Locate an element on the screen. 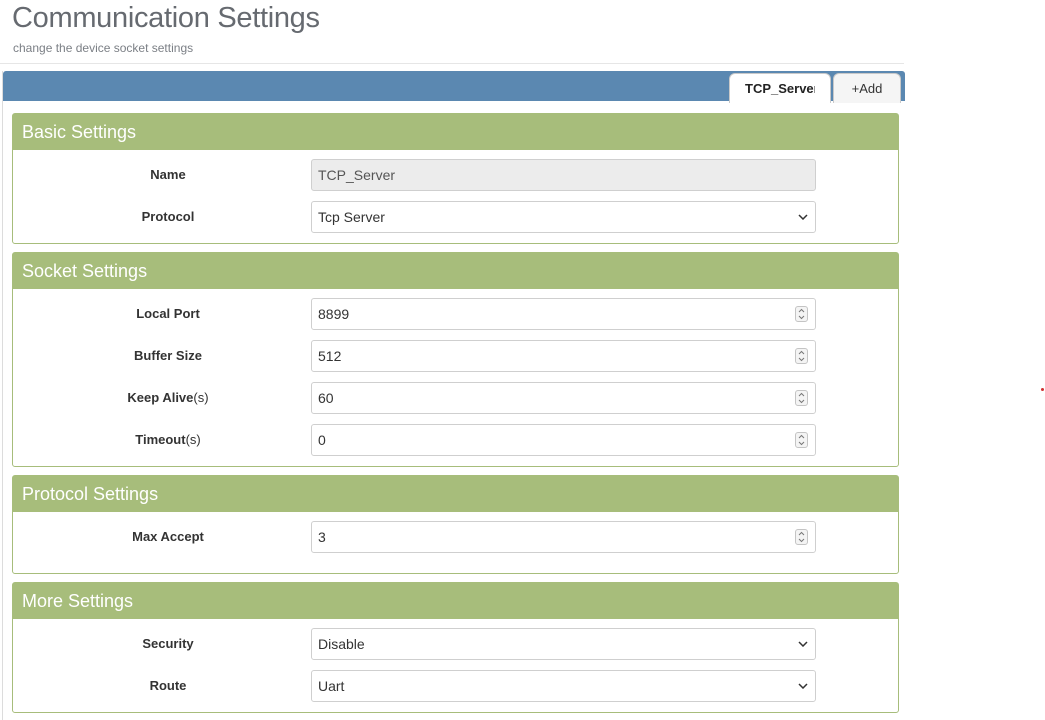 The image size is (1045, 720). keep-alive-value: 60 is located at coordinates (326, 398).